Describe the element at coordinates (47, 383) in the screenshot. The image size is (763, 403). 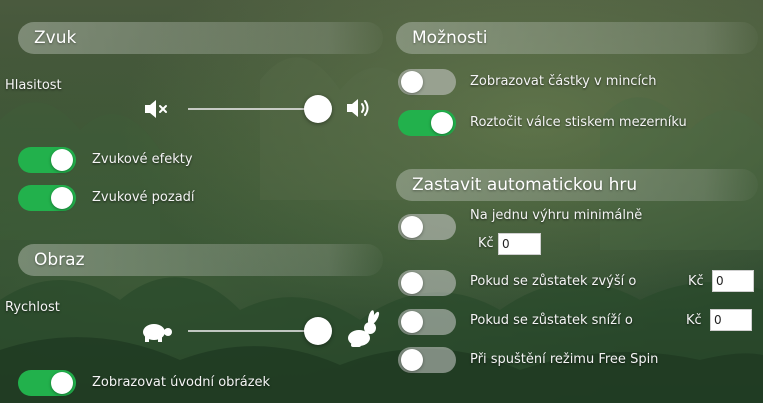
I see `intro-image-toggle` at that location.